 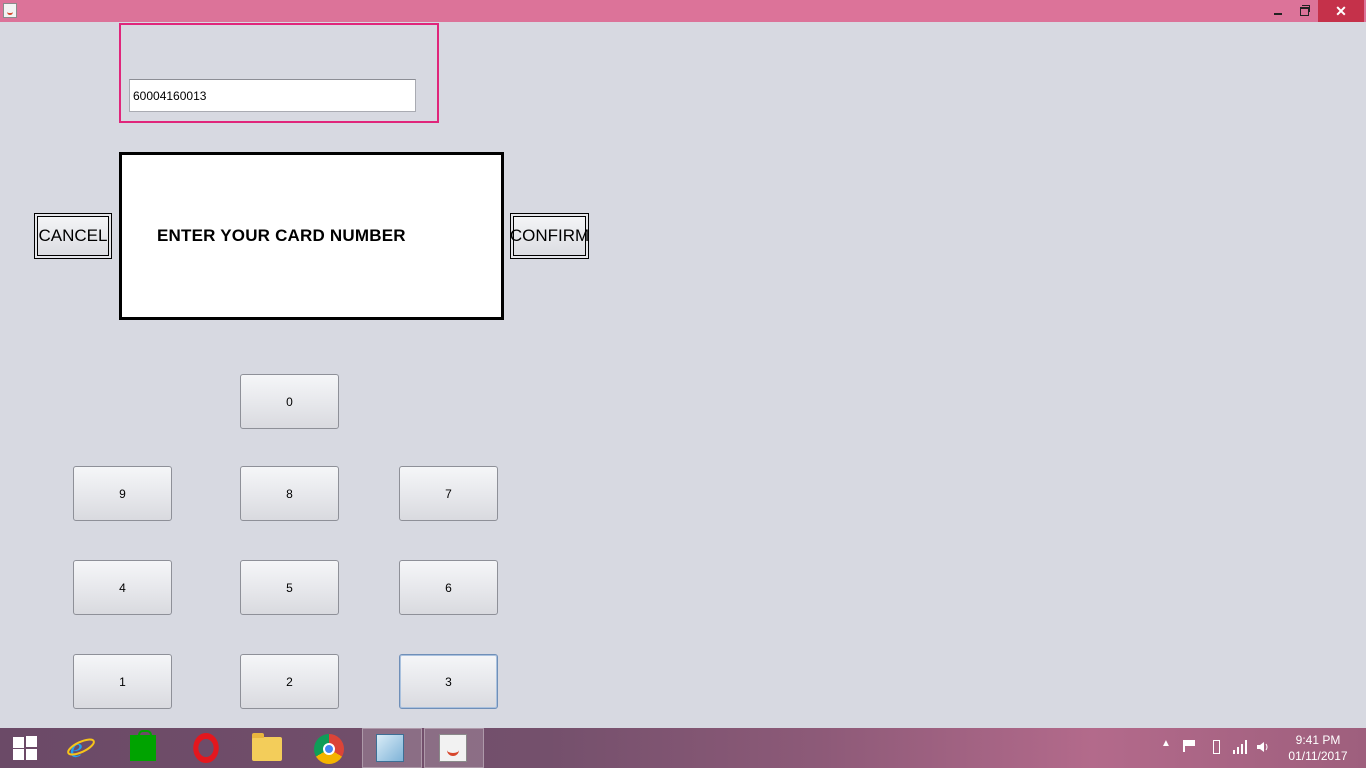 What do you see at coordinates (289, 493) in the screenshot?
I see `keypad-button-8: 8` at bounding box center [289, 493].